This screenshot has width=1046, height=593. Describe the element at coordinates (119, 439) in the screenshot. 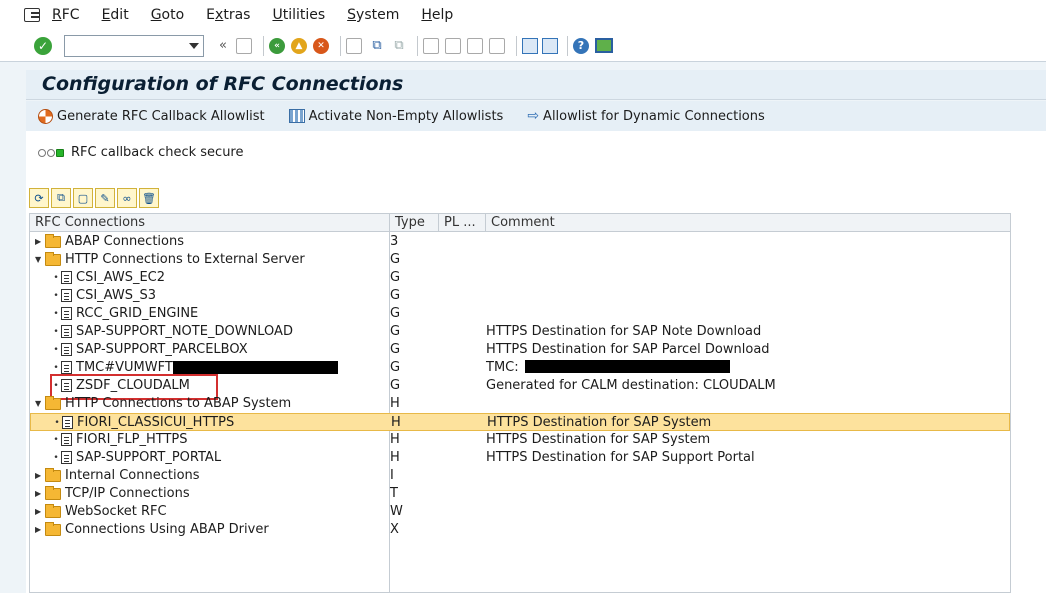

I see `node-name-cell: • FIORI_FLP_HTTPS` at that location.